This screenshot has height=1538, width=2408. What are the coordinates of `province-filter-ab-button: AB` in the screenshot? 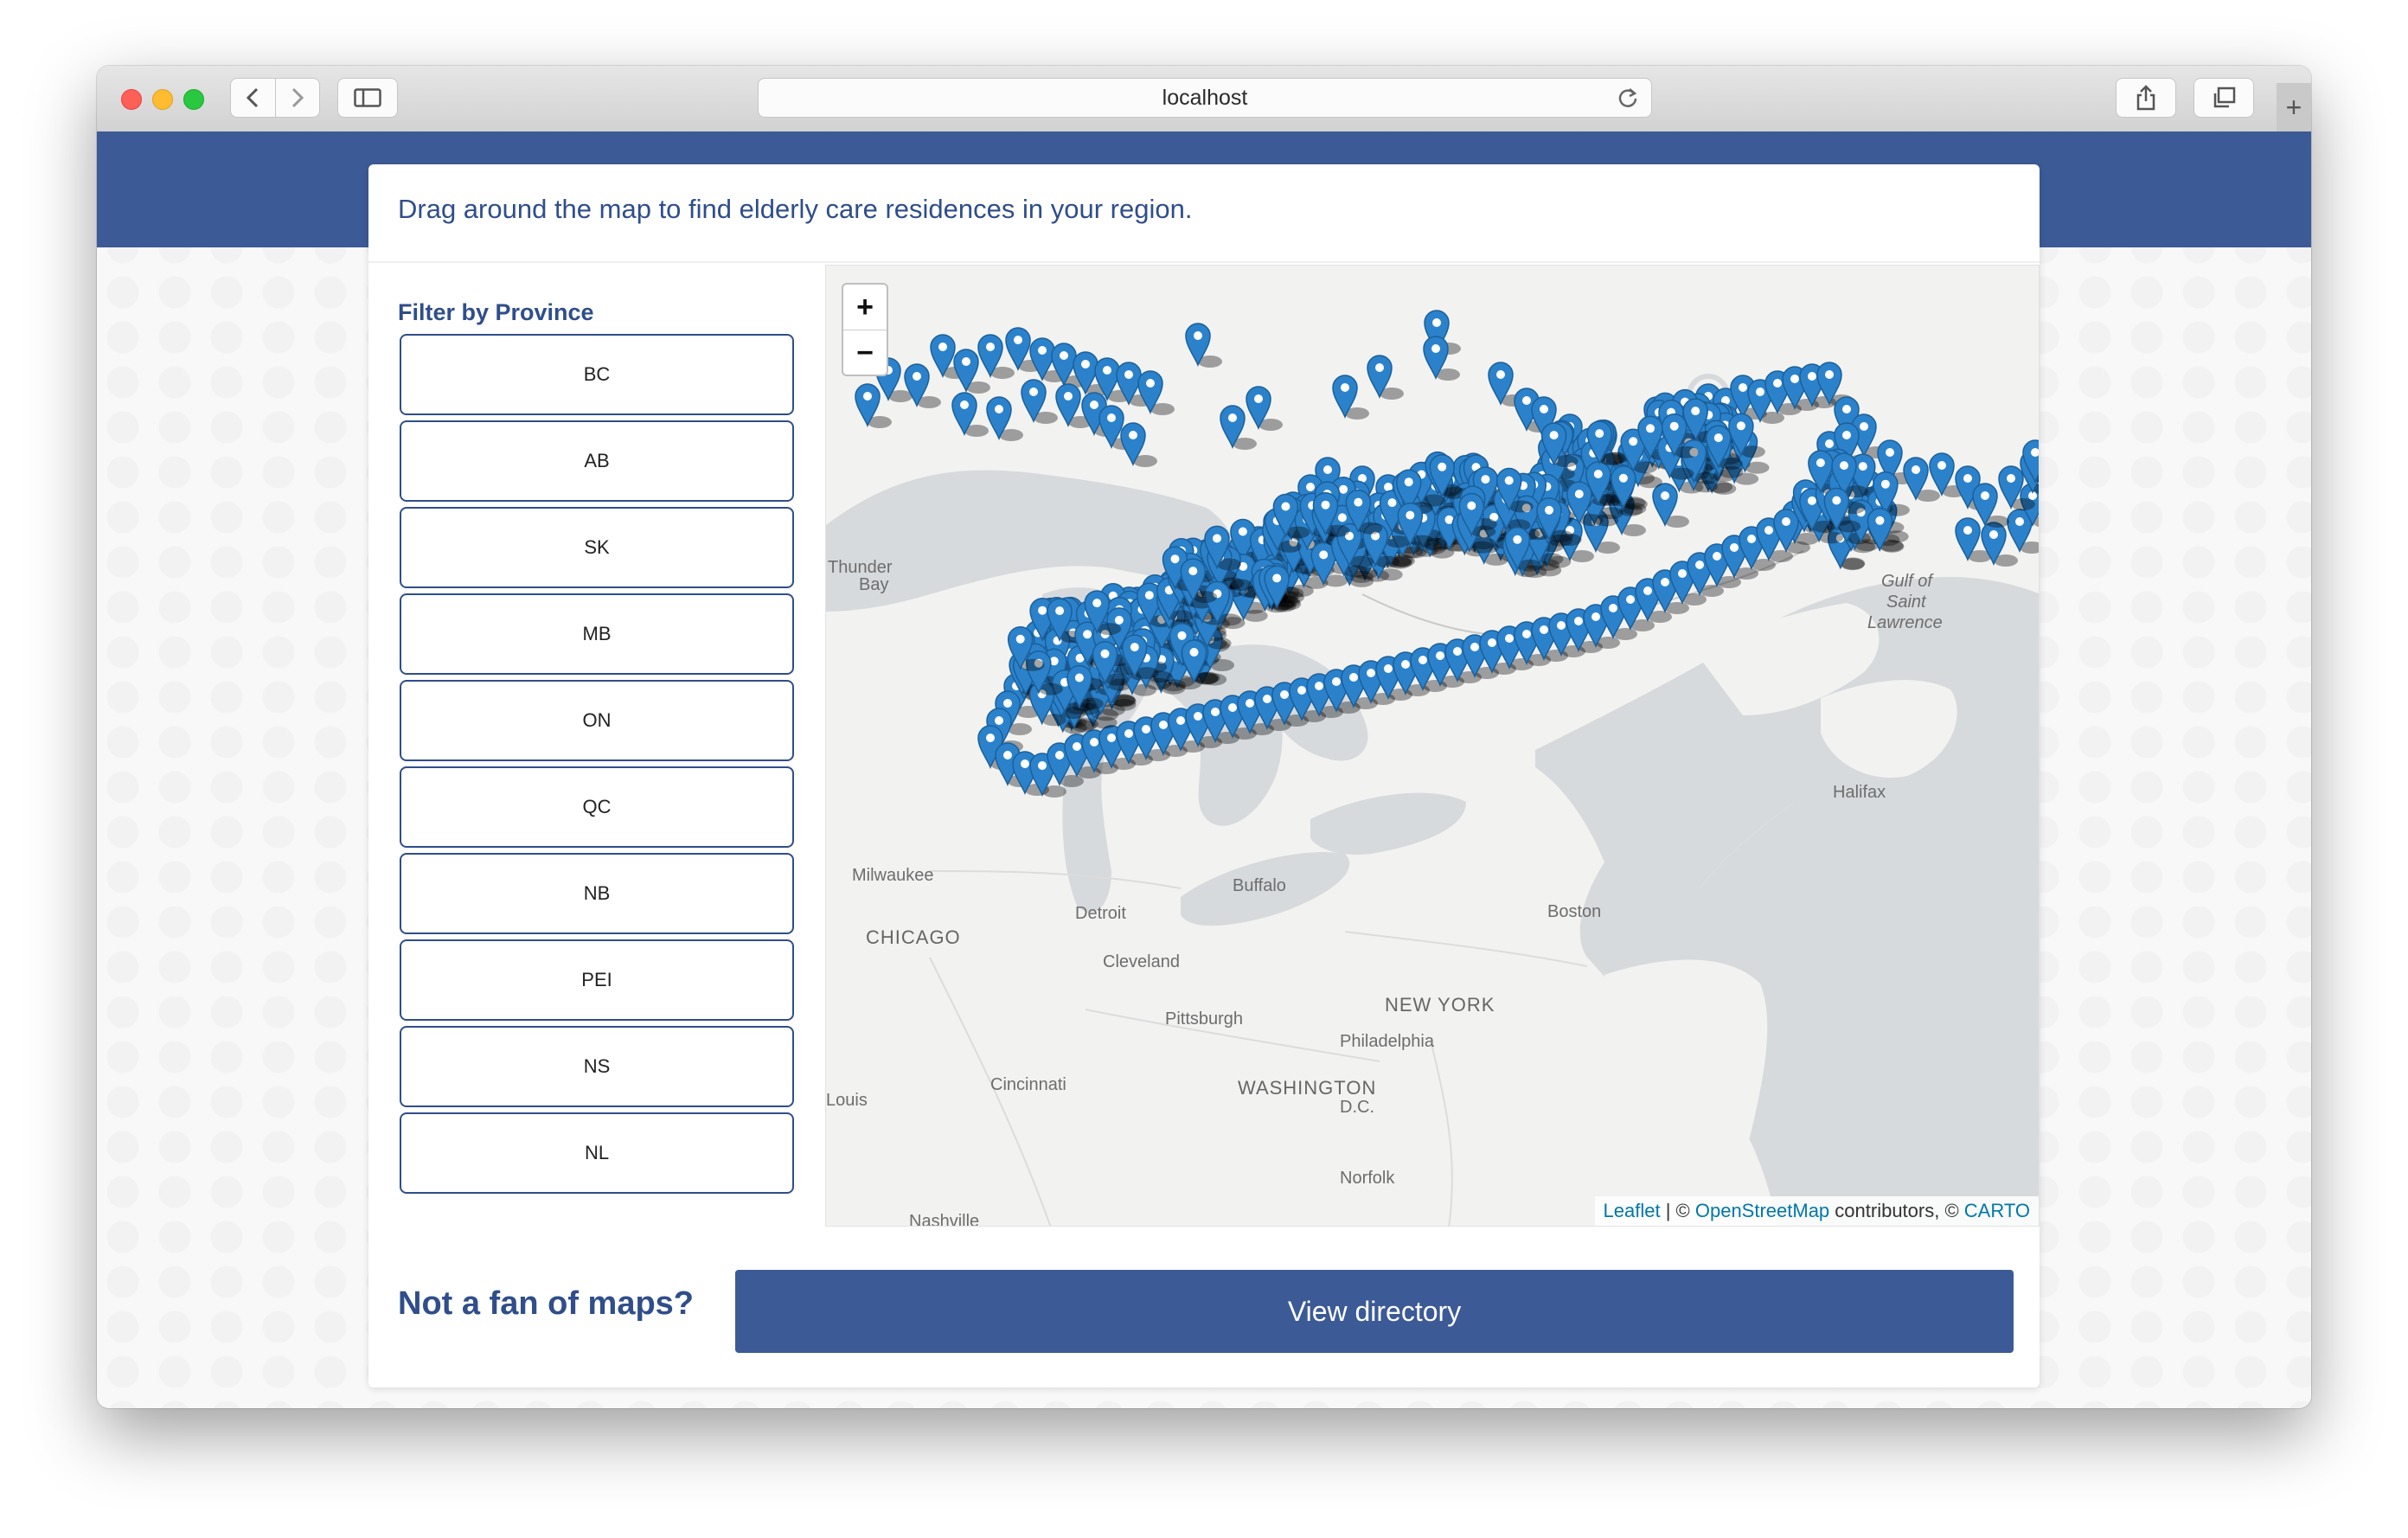 It's located at (597, 461).